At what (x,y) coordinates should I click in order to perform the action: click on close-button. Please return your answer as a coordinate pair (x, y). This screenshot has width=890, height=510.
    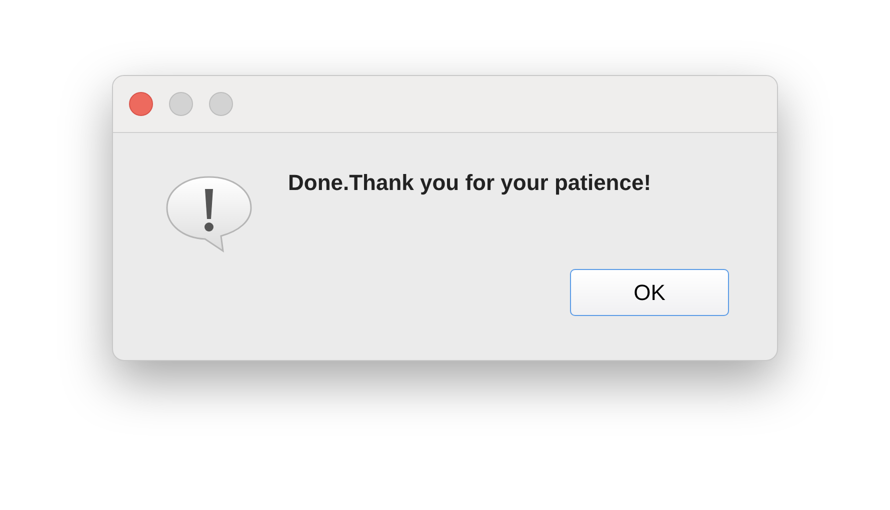
    Looking at the image, I should click on (141, 104).